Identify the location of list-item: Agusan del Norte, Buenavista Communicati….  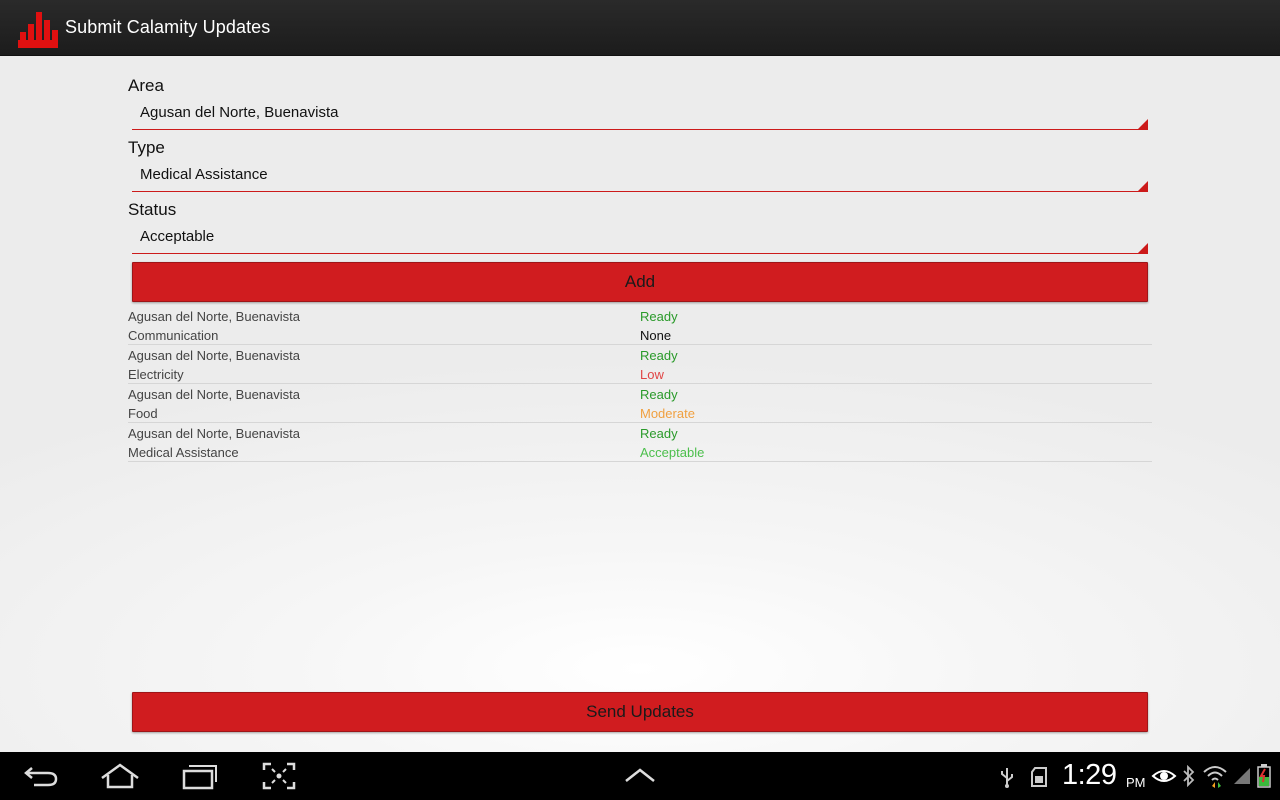
(640, 325).